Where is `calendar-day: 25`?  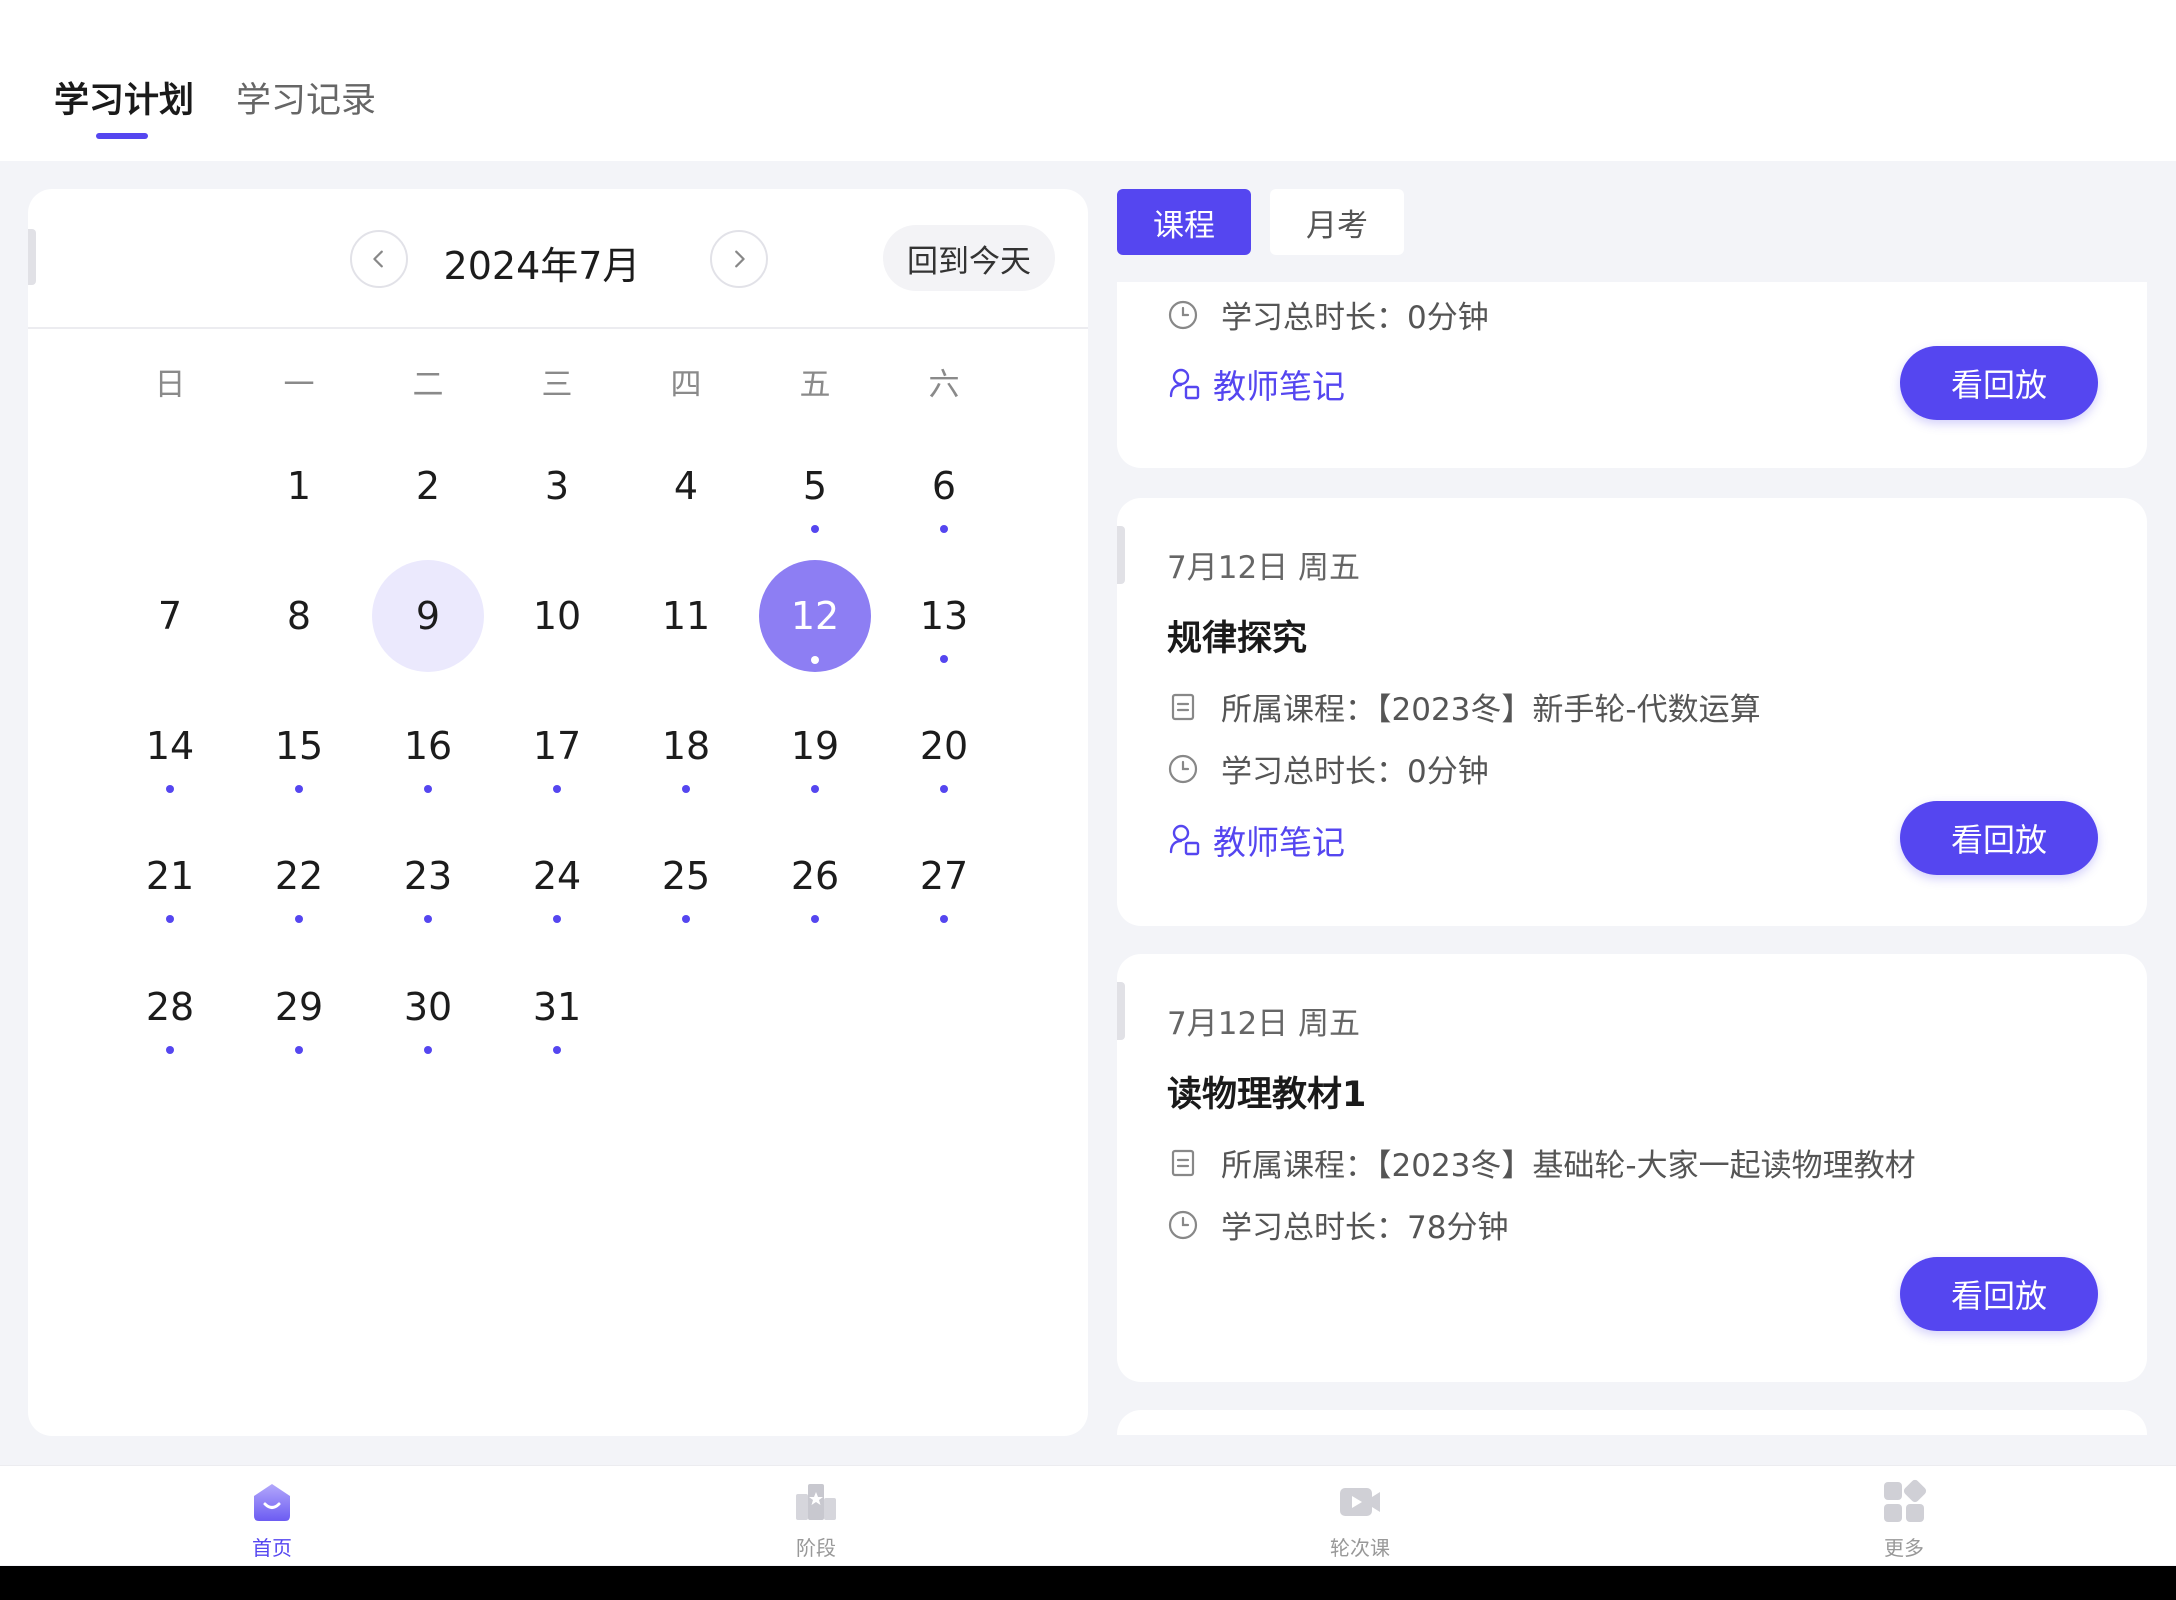 calendar-day: 25 is located at coordinates (686, 876).